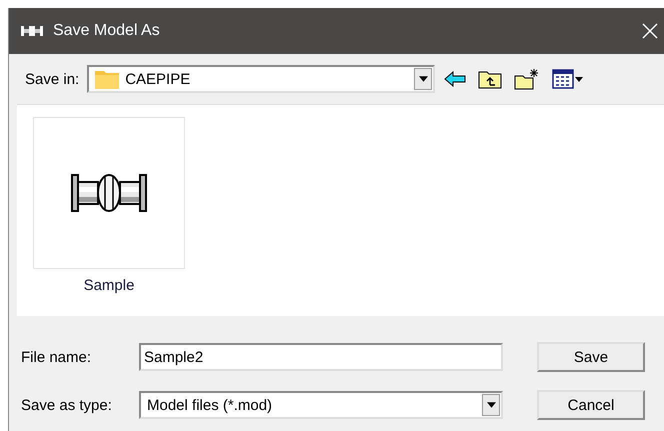  What do you see at coordinates (67, 405) in the screenshot?
I see `save-as-type-label: Save as type:` at bounding box center [67, 405].